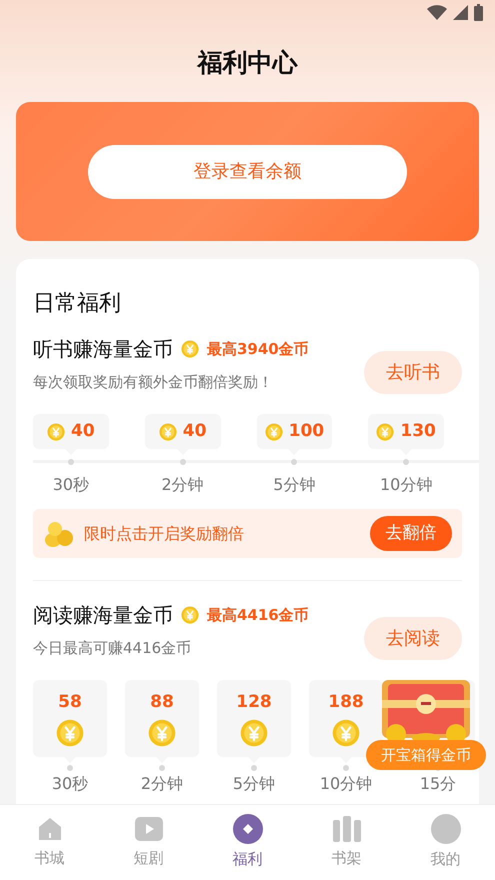 The height and width of the screenshot is (880, 495). What do you see at coordinates (162, 702) in the screenshot?
I see `reward-amount: 88` at bounding box center [162, 702].